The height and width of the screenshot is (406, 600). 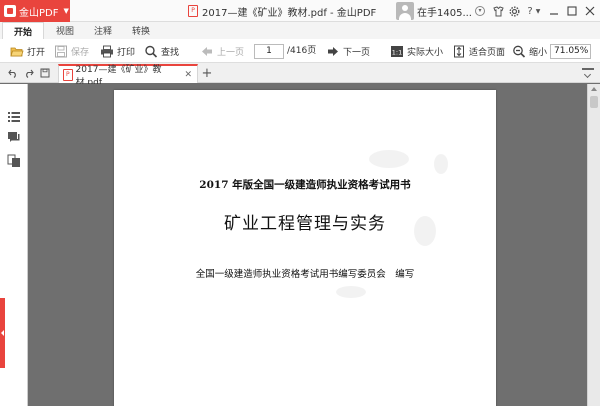 I want to click on find-label: 查找, so click(x=170, y=52).